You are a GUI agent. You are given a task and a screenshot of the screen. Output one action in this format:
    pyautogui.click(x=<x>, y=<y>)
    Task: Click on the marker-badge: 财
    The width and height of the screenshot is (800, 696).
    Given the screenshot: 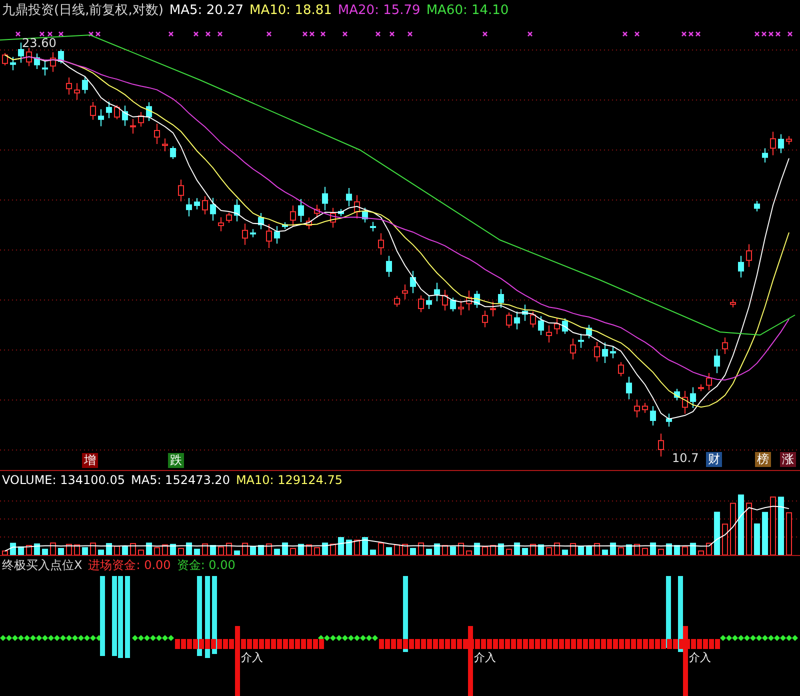 What is the action you would take?
    pyautogui.click(x=714, y=459)
    